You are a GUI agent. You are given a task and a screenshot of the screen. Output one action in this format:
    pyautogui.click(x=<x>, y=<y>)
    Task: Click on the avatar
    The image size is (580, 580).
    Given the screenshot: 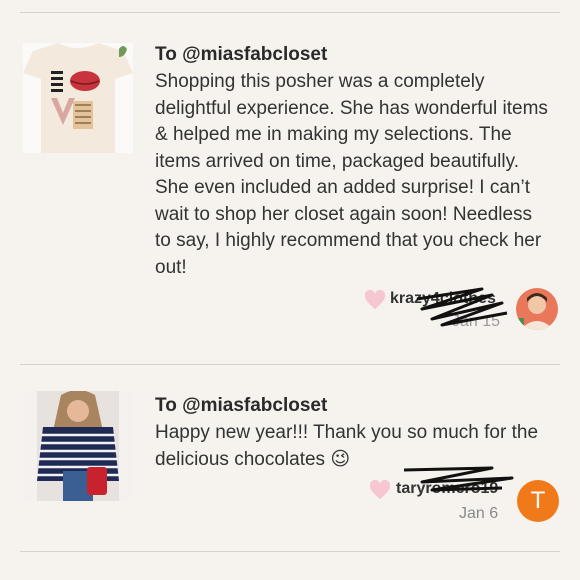 What is the action you would take?
    pyautogui.click(x=537, y=309)
    